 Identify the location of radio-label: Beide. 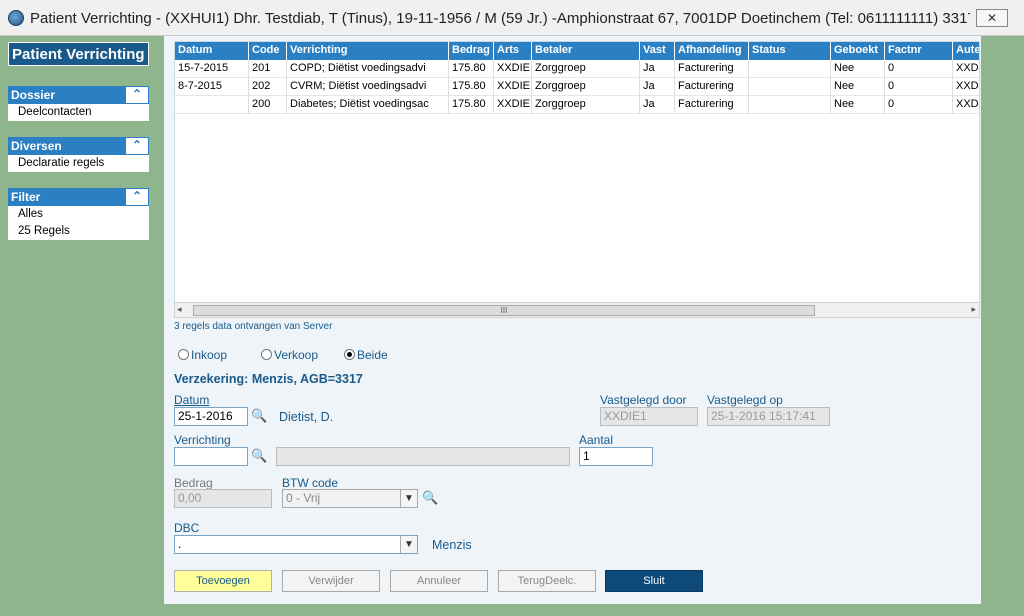
(372, 355).